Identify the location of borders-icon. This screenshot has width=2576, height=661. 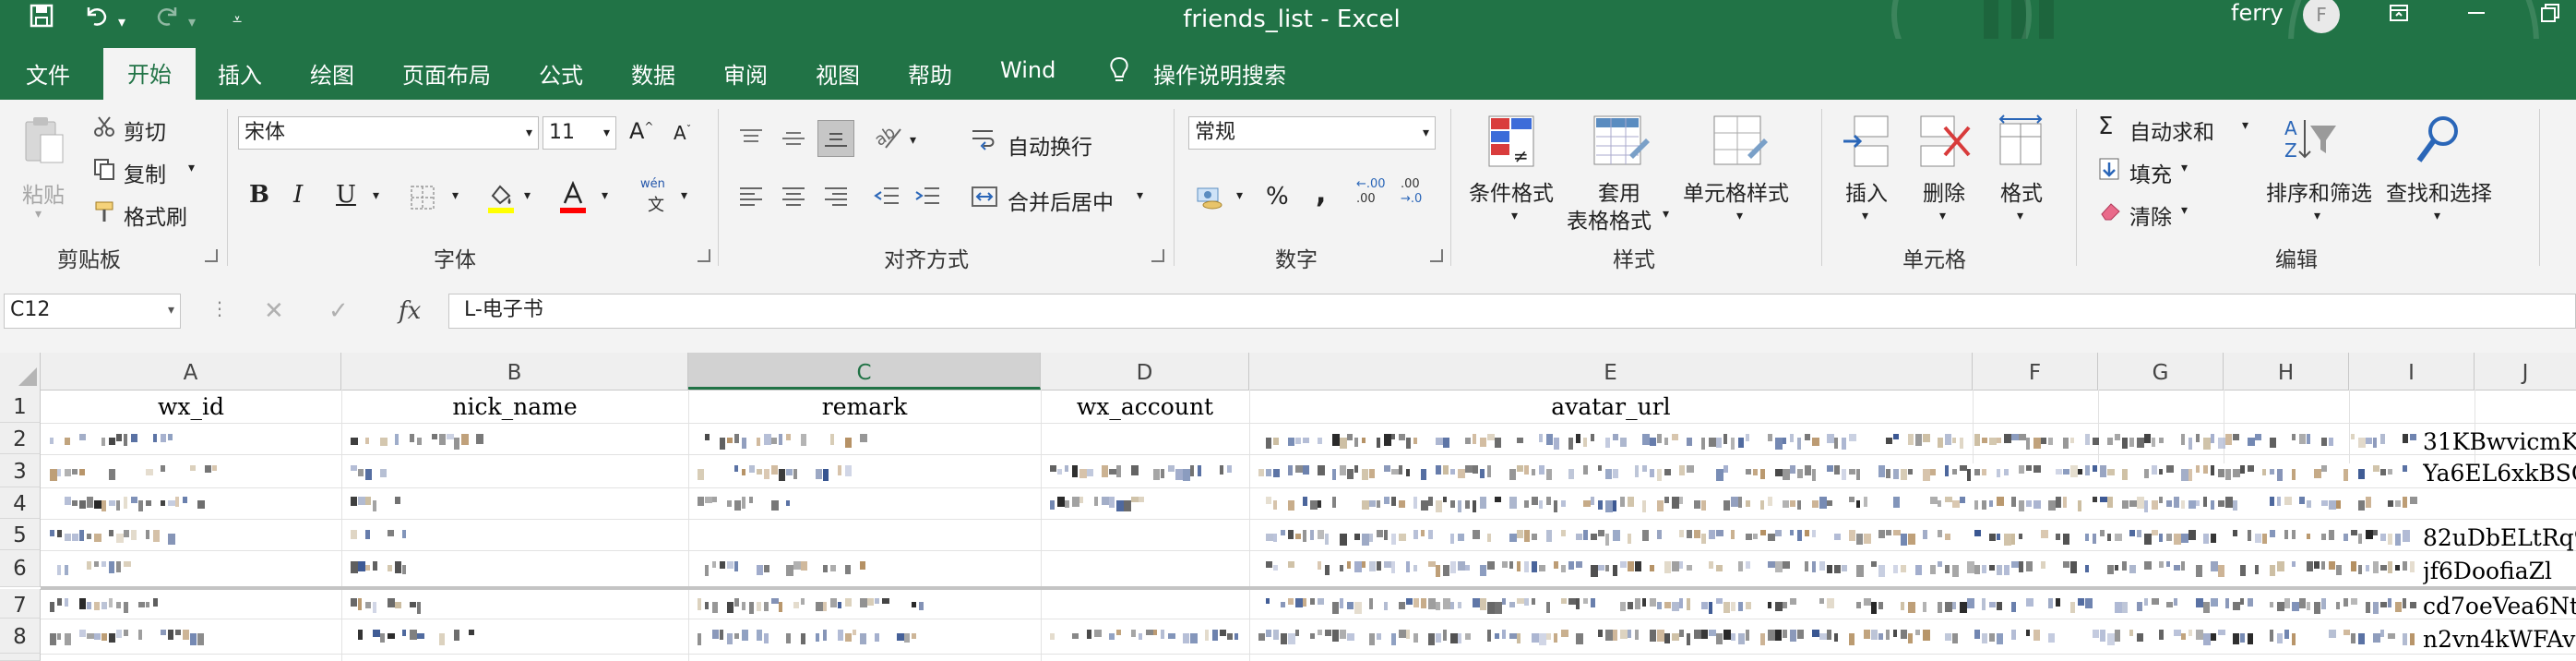
(422, 200).